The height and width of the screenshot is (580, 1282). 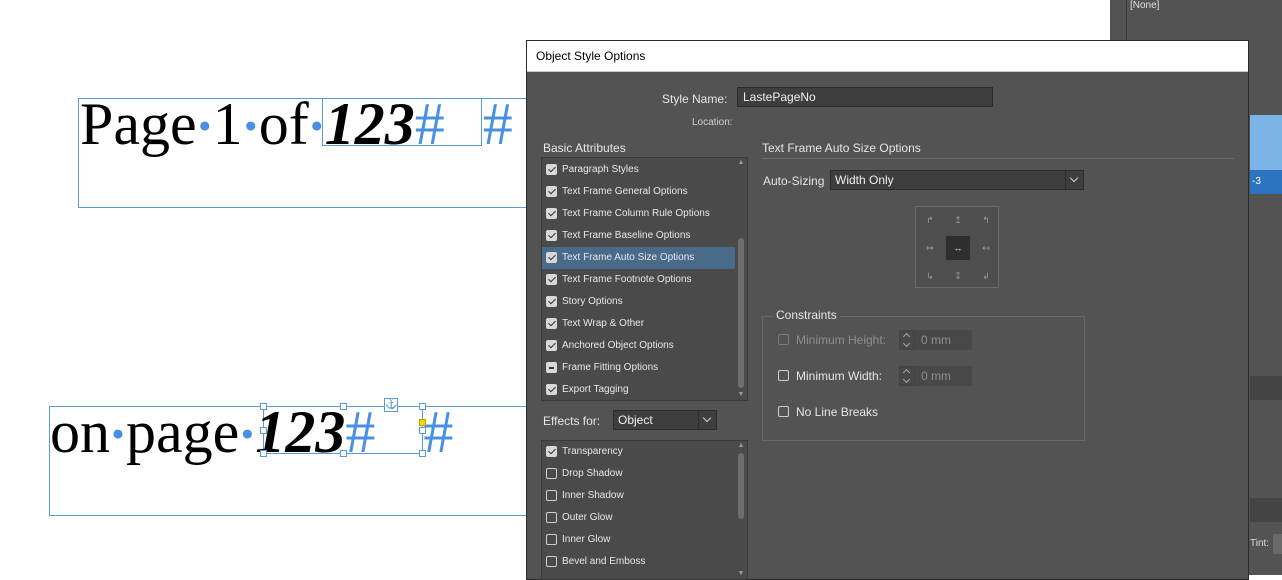 I want to click on basic-attribute-label: Frame Fitting Options, so click(x=610, y=367).